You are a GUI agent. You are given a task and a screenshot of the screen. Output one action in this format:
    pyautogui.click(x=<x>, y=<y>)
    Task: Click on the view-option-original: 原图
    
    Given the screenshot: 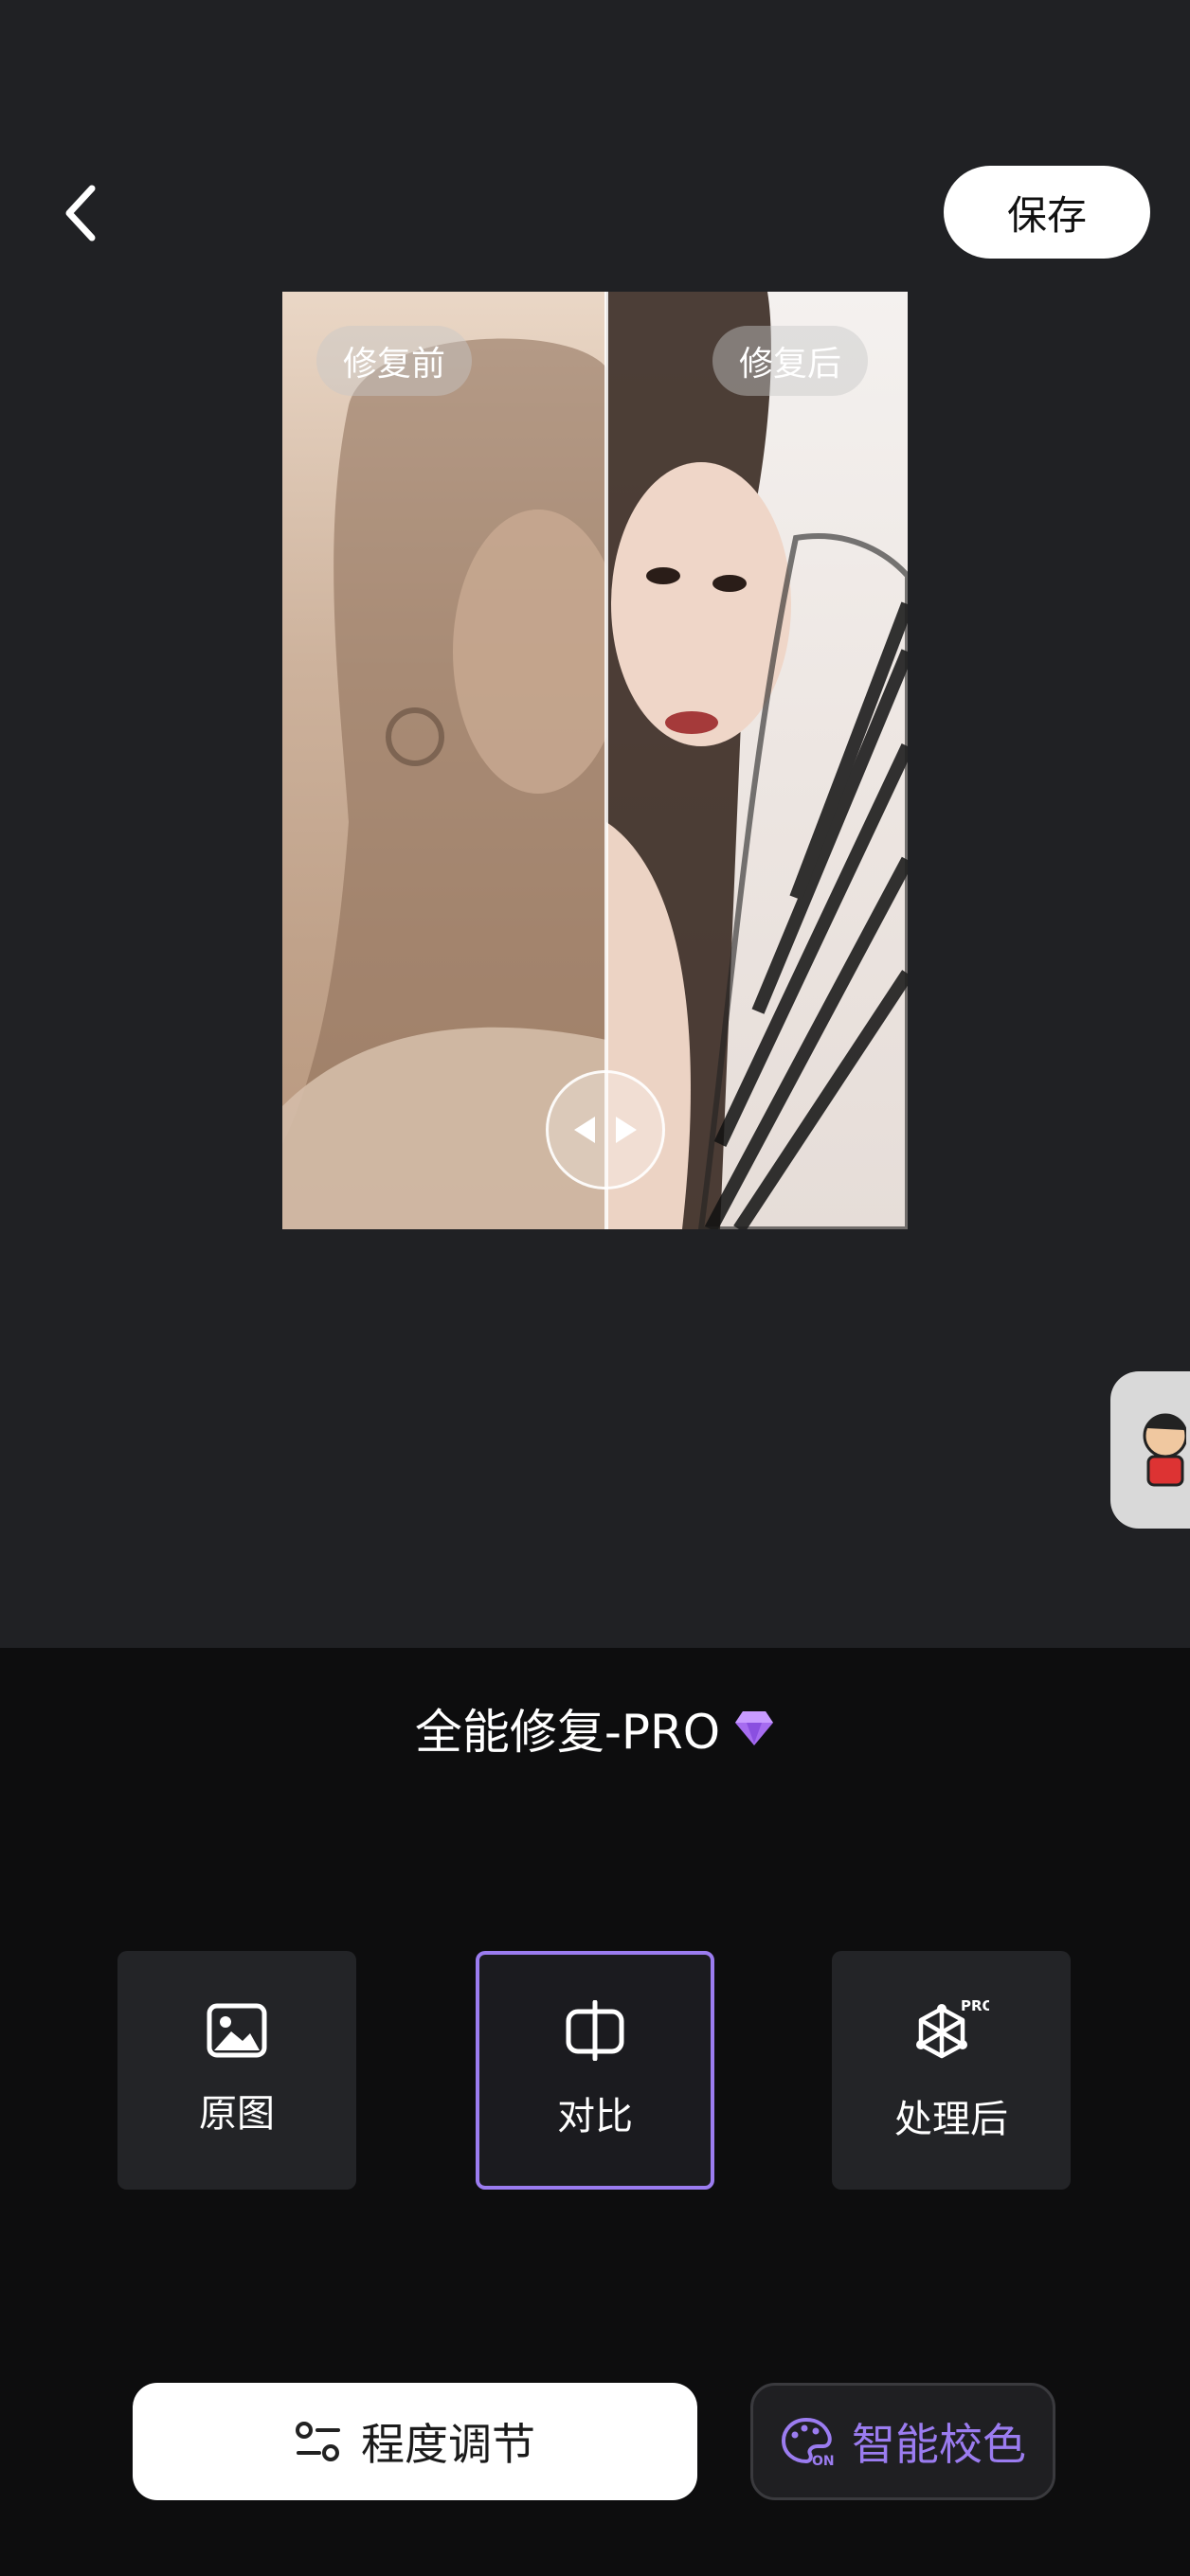 What is the action you would take?
    pyautogui.click(x=236, y=2070)
    